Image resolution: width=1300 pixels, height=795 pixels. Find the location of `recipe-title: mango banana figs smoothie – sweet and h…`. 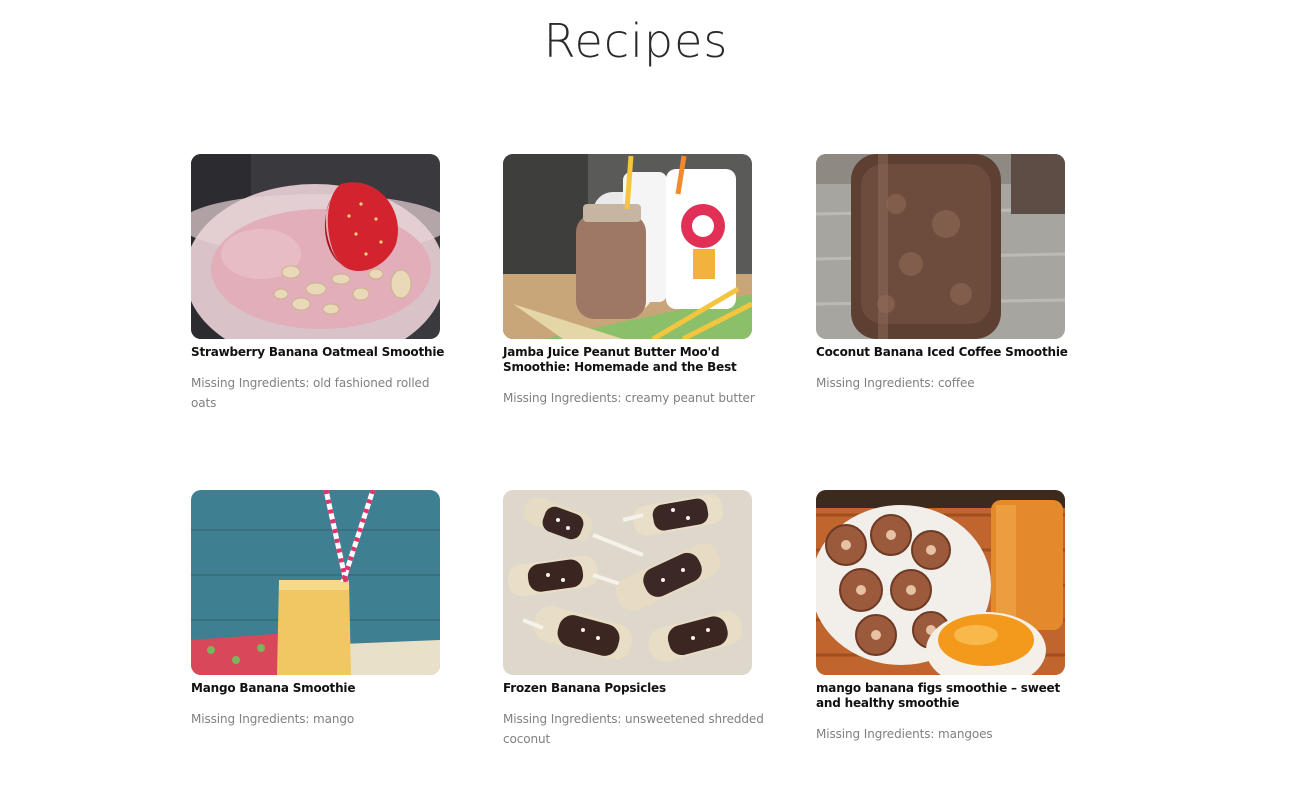

recipe-title: mango banana figs smoothie – sweet and h… is located at coordinates (947, 696).